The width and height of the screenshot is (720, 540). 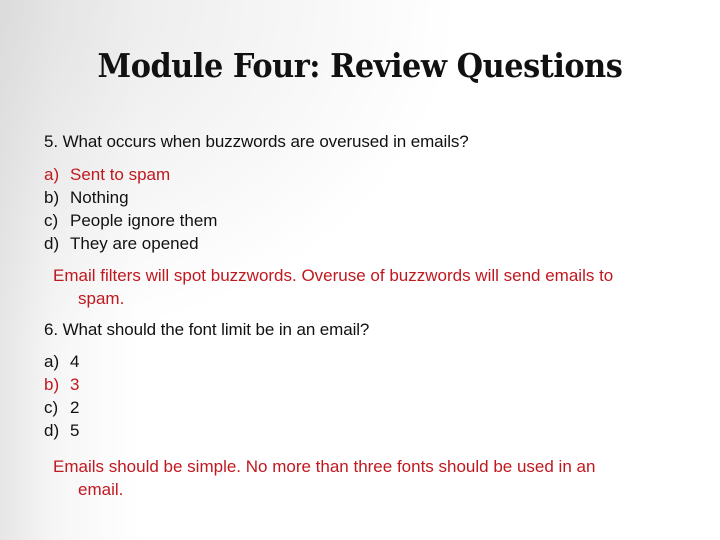 What do you see at coordinates (75, 384) in the screenshot?
I see `option-text: 3` at bounding box center [75, 384].